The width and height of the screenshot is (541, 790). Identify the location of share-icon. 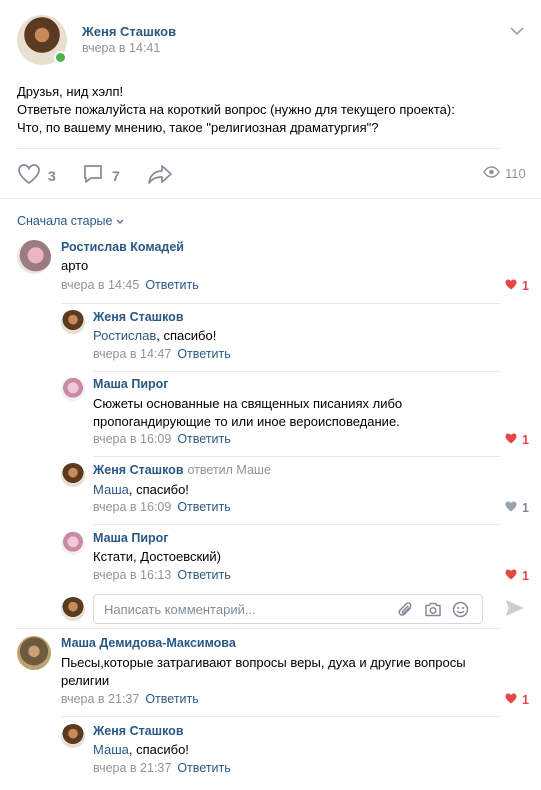
(160, 175).